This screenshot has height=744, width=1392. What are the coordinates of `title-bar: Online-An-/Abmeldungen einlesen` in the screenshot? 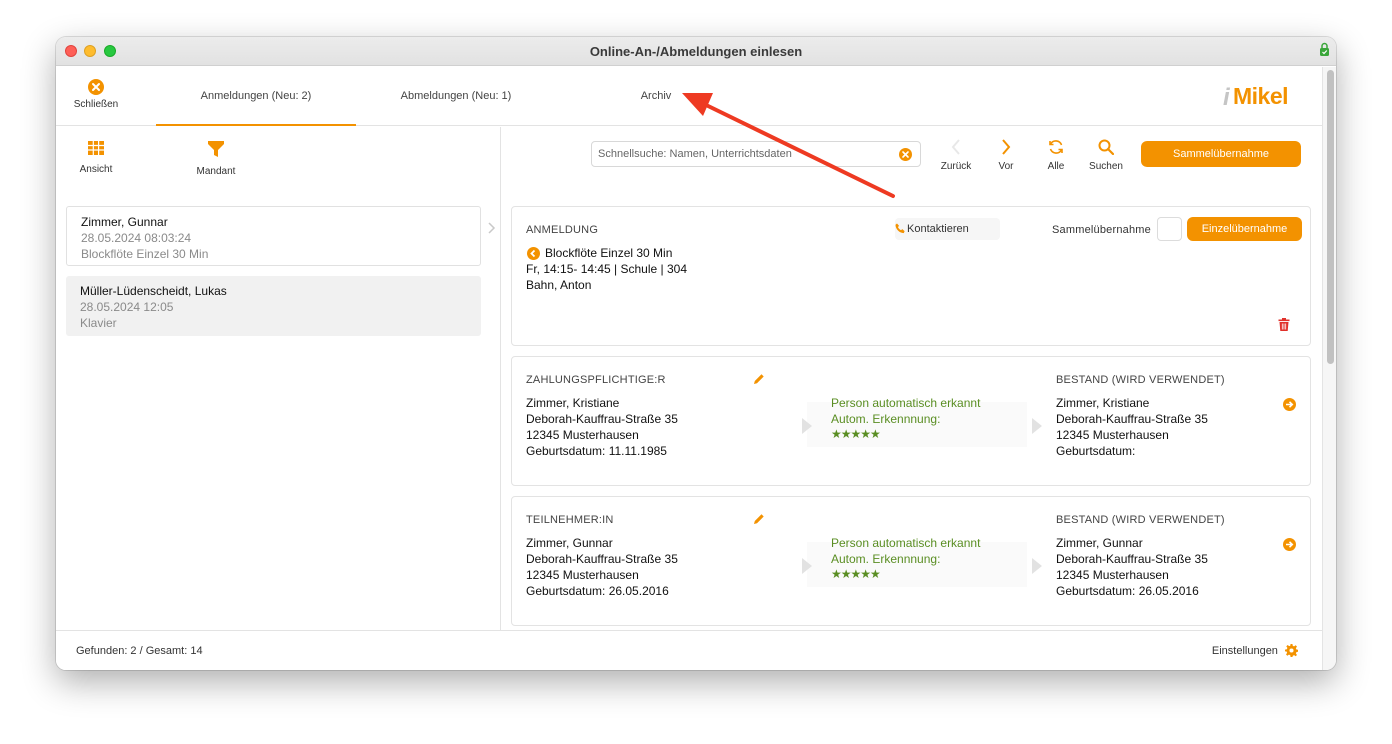 It's located at (696, 51).